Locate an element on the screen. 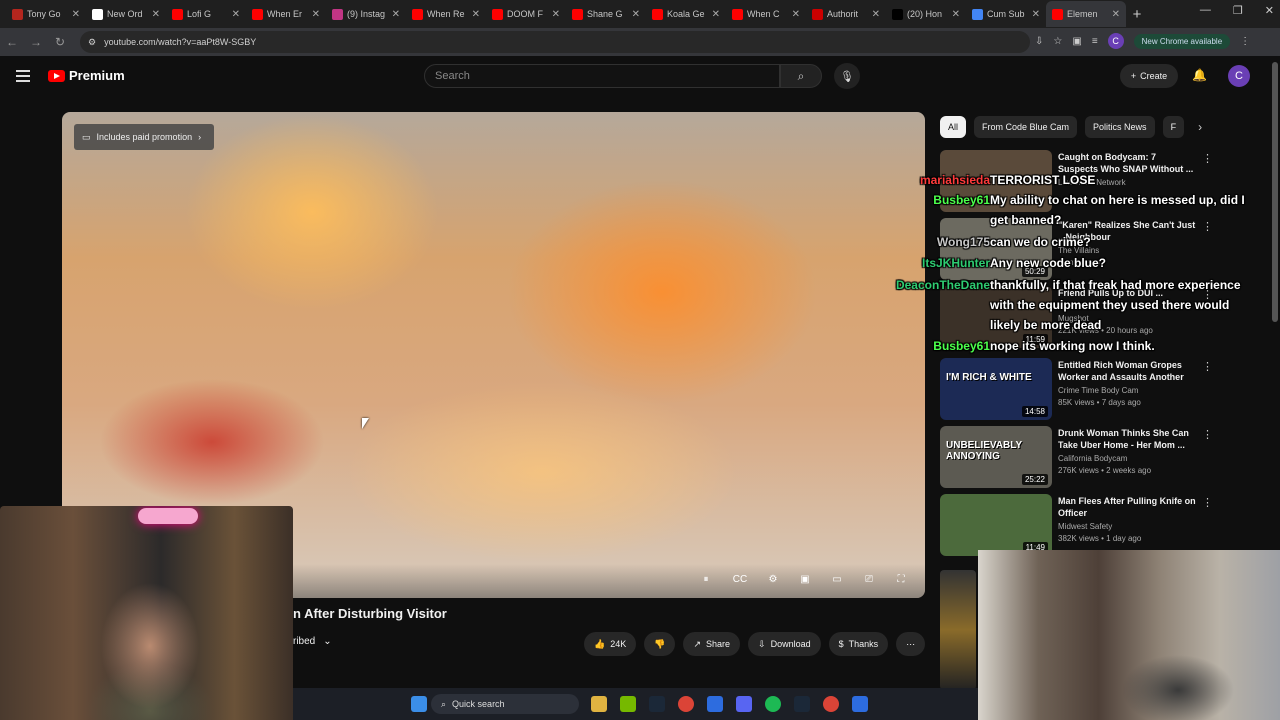  browser-tab: When Re ✕ is located at coordinates (446, 14).